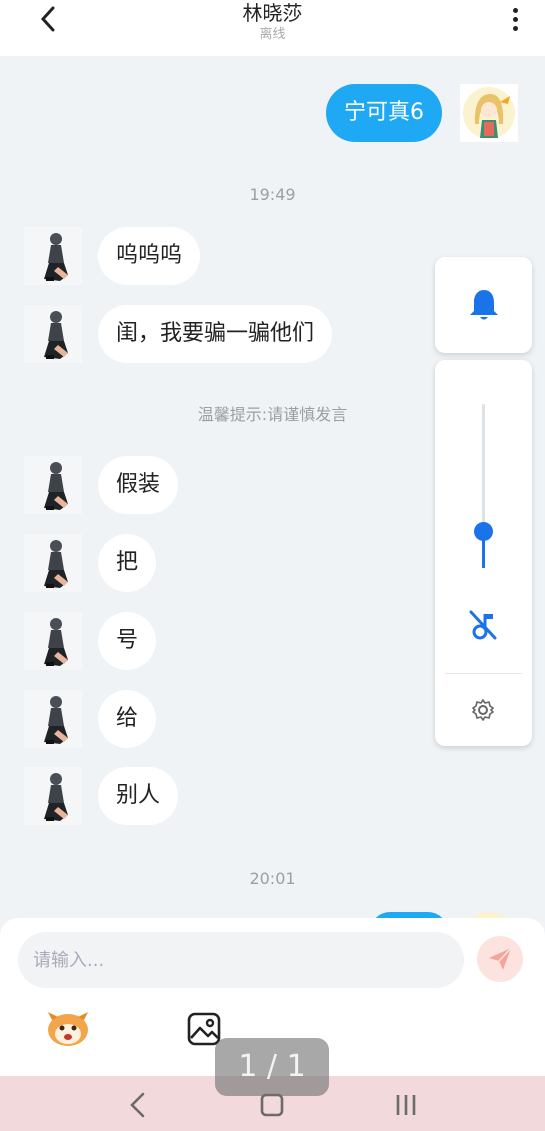  What do you see at coordinates (483, 673) in the screenshot?
I see `panel-divider` at bounding box center [483, 673].